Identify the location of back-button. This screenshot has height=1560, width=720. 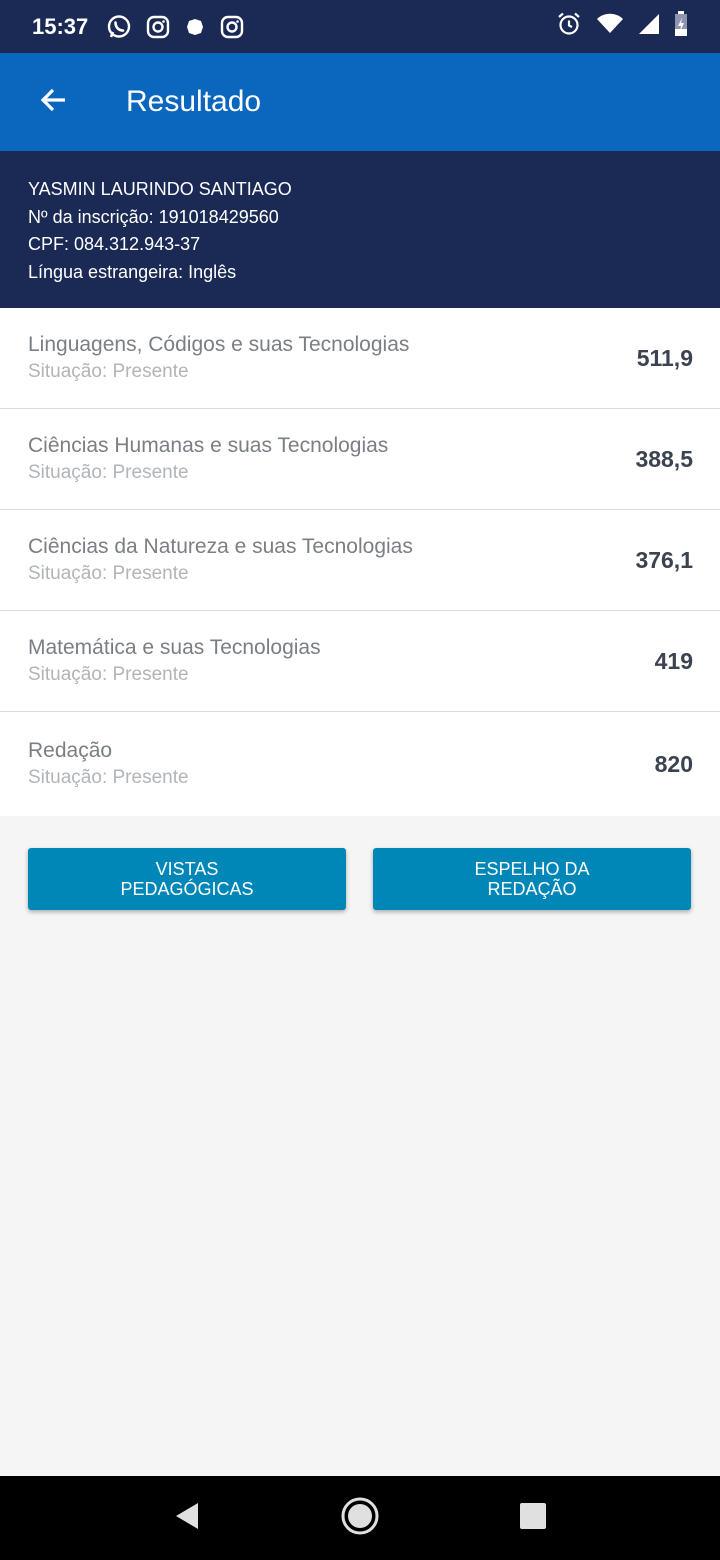
(55, 102).